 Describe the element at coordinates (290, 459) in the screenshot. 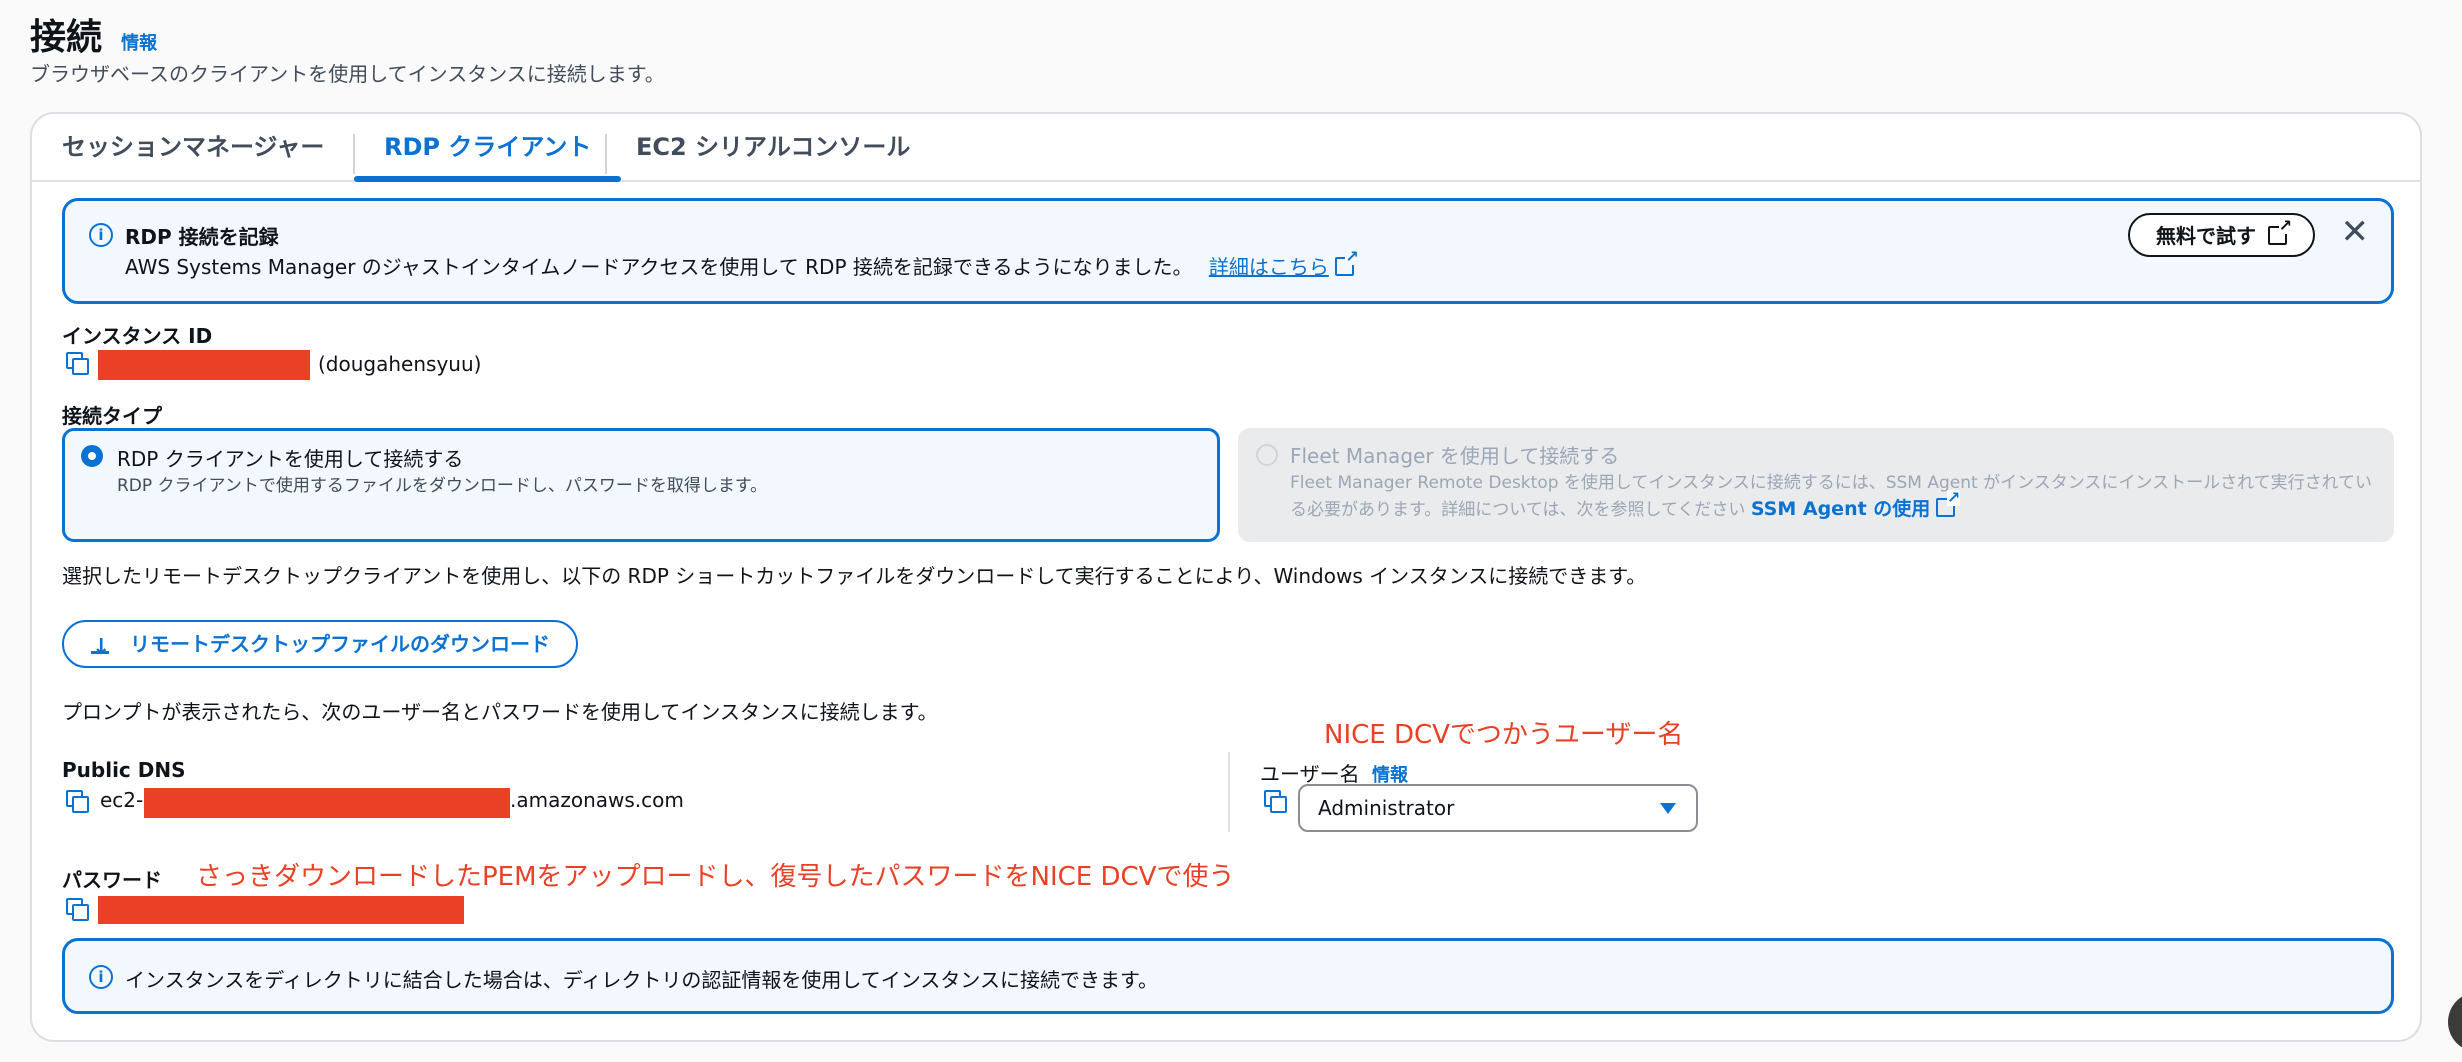

I see `option-title: RDP クライアントを使用して接続する` at that location.